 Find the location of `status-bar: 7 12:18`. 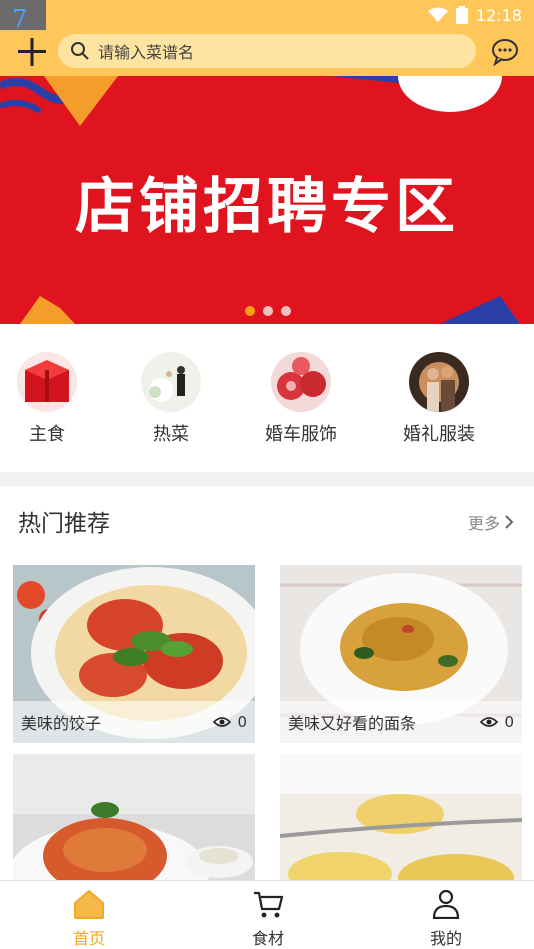

status-bar: 7 12:18 is located at coordinates (267, 19).